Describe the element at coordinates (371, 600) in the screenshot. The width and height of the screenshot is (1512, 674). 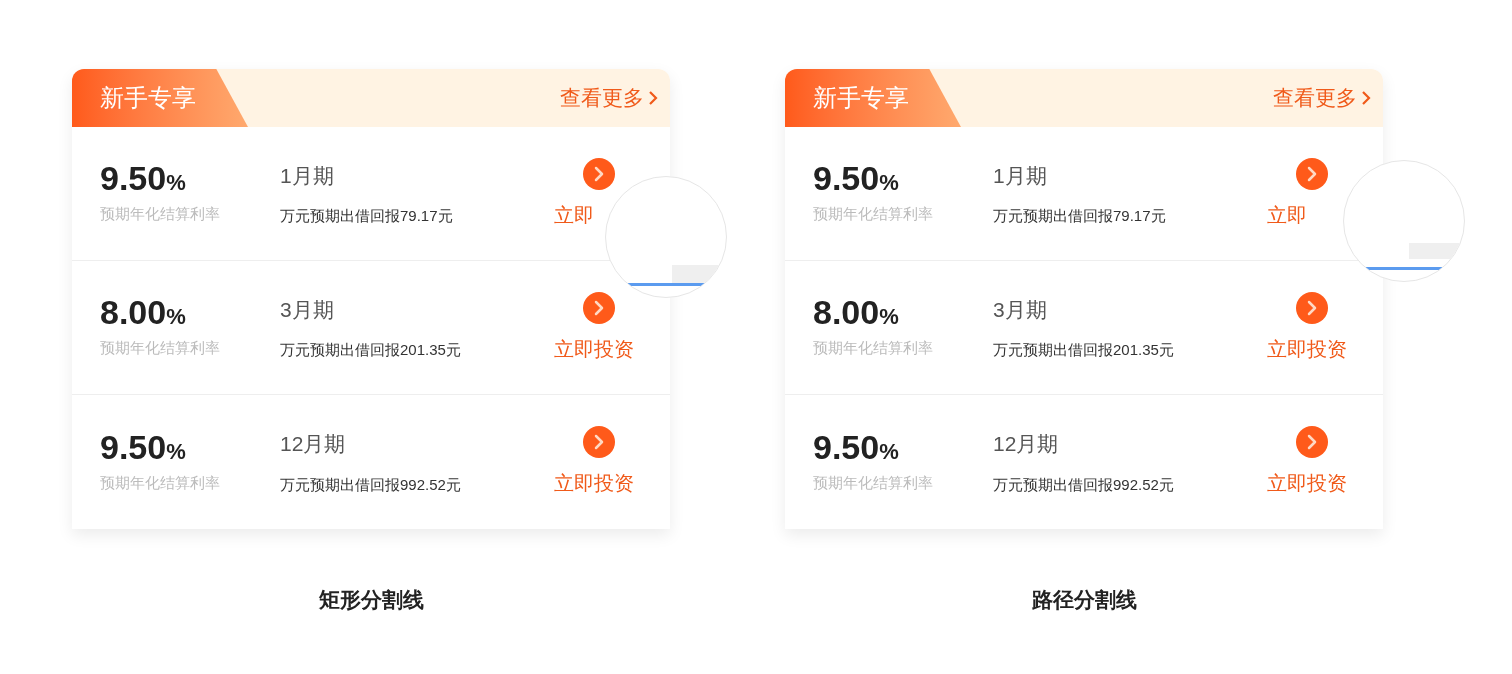
I see `caption: 矩形分割线` at that location.